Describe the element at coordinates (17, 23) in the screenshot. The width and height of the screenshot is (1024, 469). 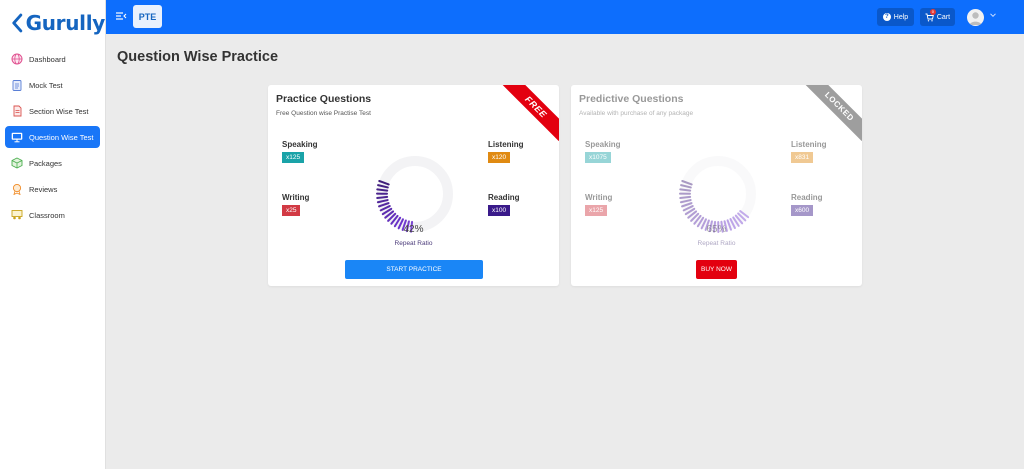
I see `logo-chevron-icon` at that location.